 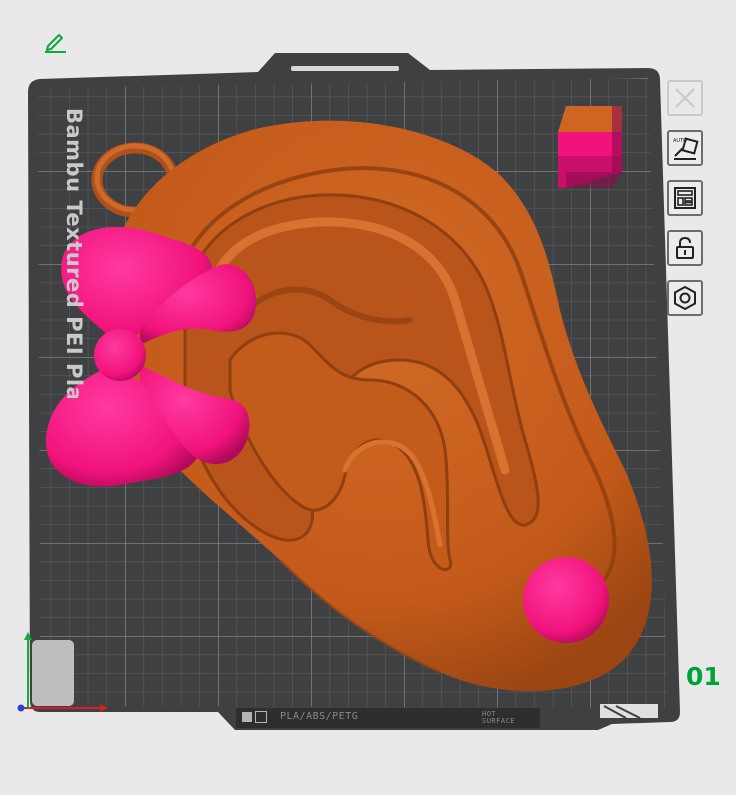 What do you see at coordinates (566, 600) in the screenshot?
I see `earring-model` at bounding box center [566, 600].